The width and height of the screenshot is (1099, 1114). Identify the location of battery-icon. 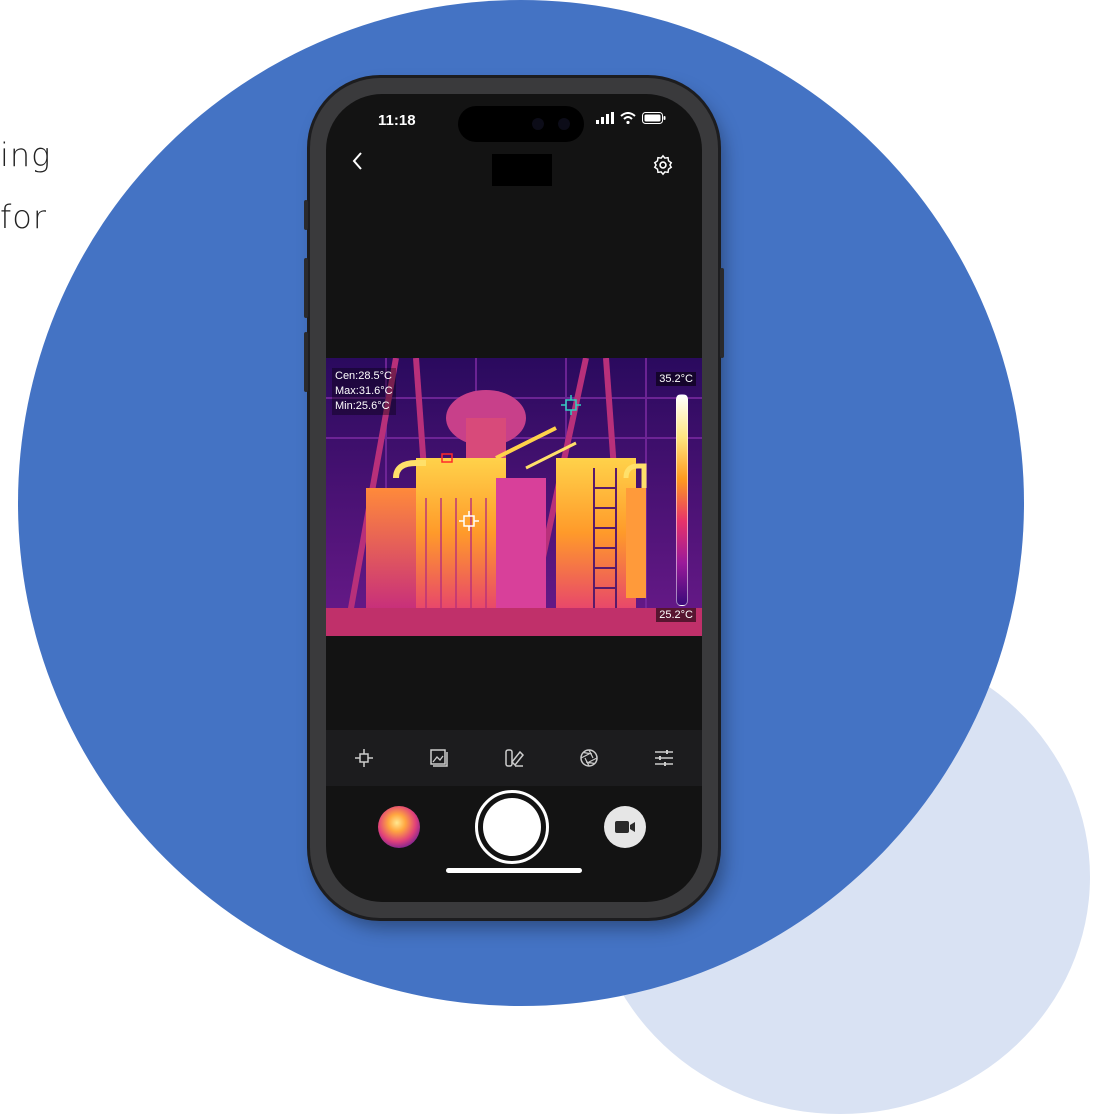
(654, 118).